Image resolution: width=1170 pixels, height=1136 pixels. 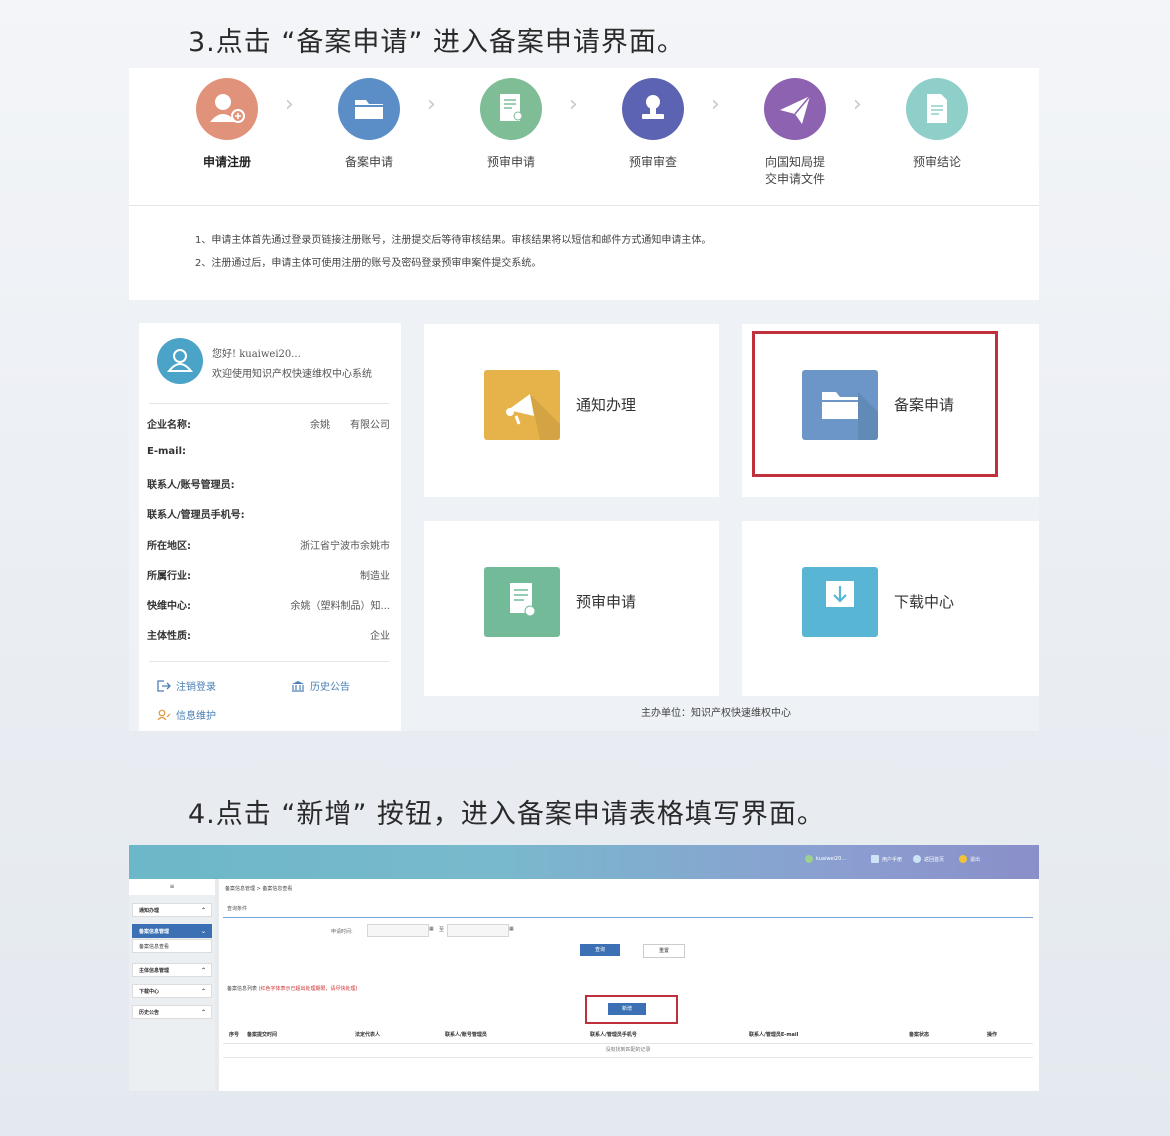 I want to click on column-header: 联系人/管理员E-mail, so click(x=774, y=1035).